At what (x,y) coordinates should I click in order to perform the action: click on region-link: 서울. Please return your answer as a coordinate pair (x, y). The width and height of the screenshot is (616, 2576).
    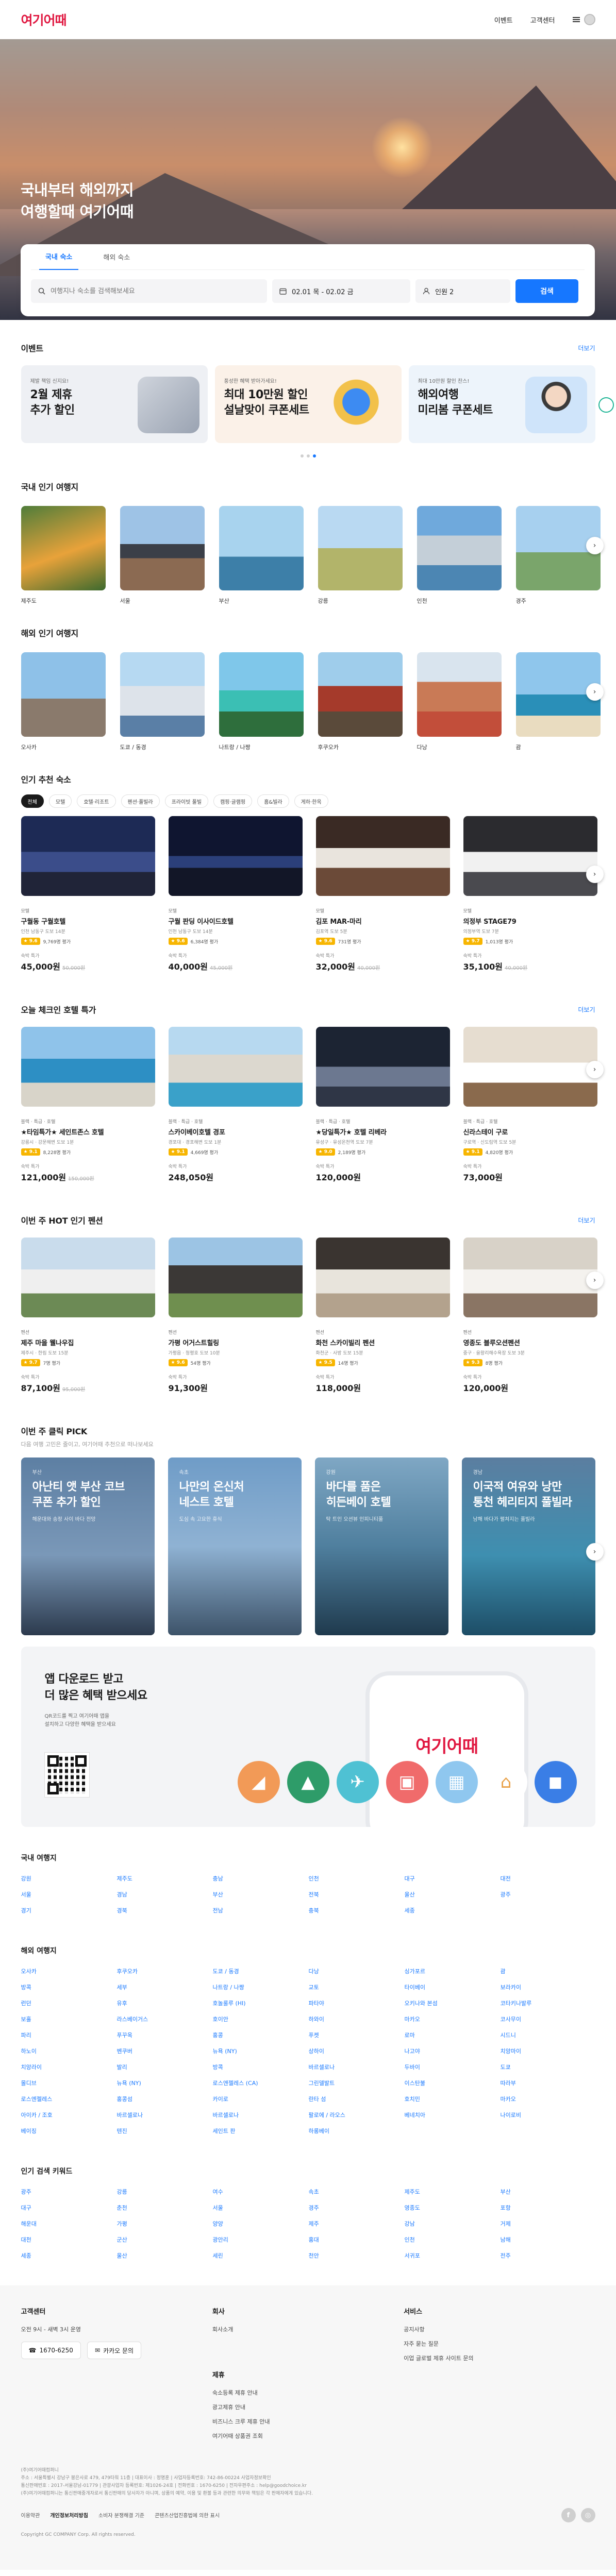
    Looking at the image, I should click on (69, 1894).